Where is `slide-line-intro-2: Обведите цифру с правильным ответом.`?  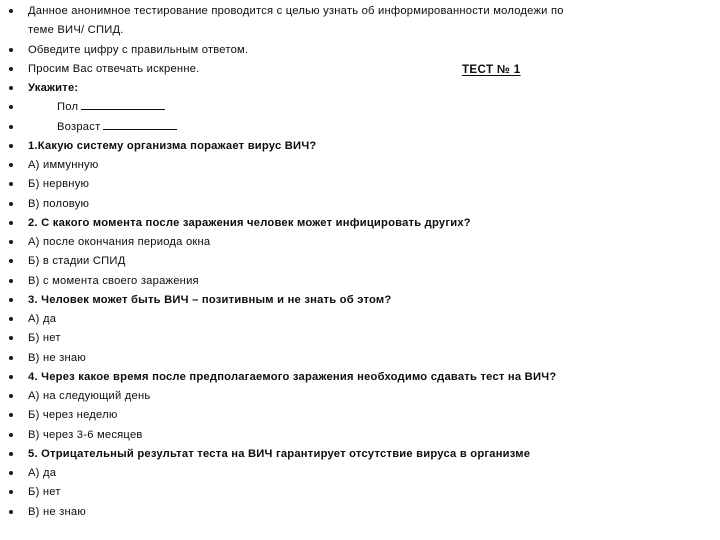
slide-line-intro-2: Обведите цифру с правильным ответом. is located at coordinates (360, 50).